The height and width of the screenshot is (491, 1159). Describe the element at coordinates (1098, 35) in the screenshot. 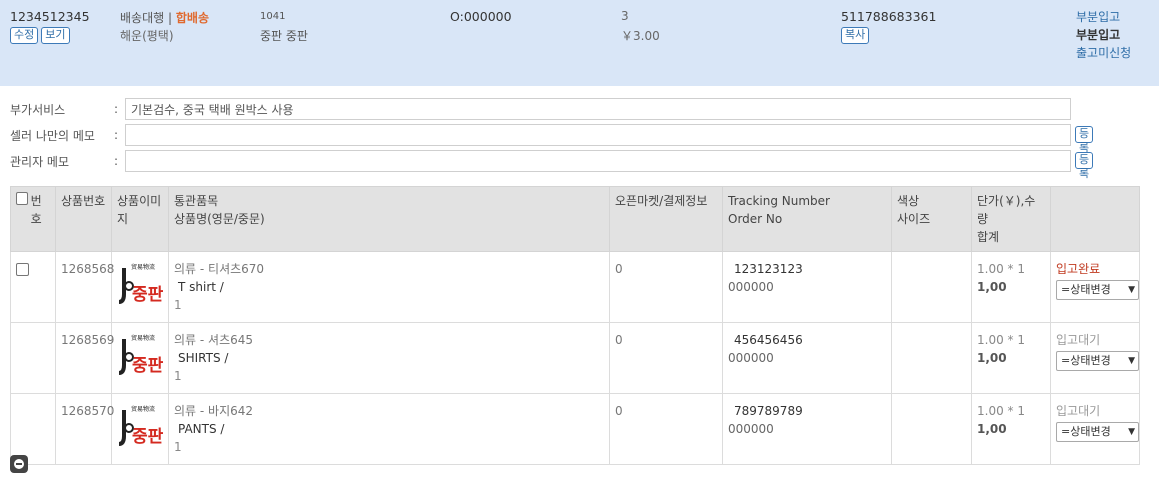

I see `order-status: 부분입고` at that location.